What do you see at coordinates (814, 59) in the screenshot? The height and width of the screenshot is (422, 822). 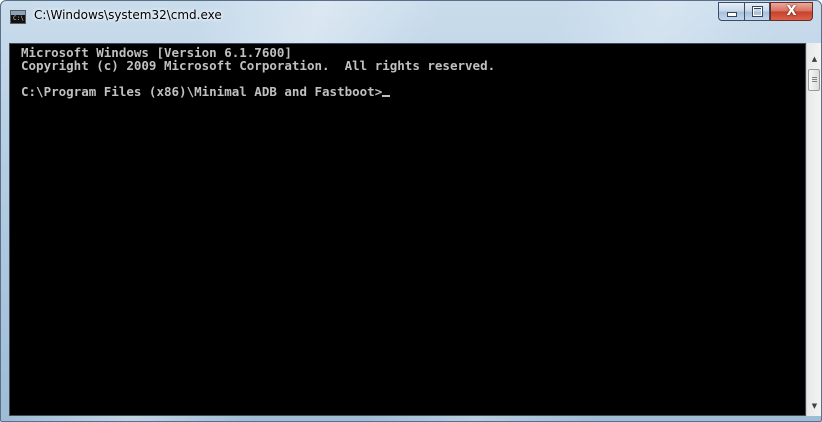 I see `scroll-up-arrow-icon: ▲` at bounding box center [814, 59].